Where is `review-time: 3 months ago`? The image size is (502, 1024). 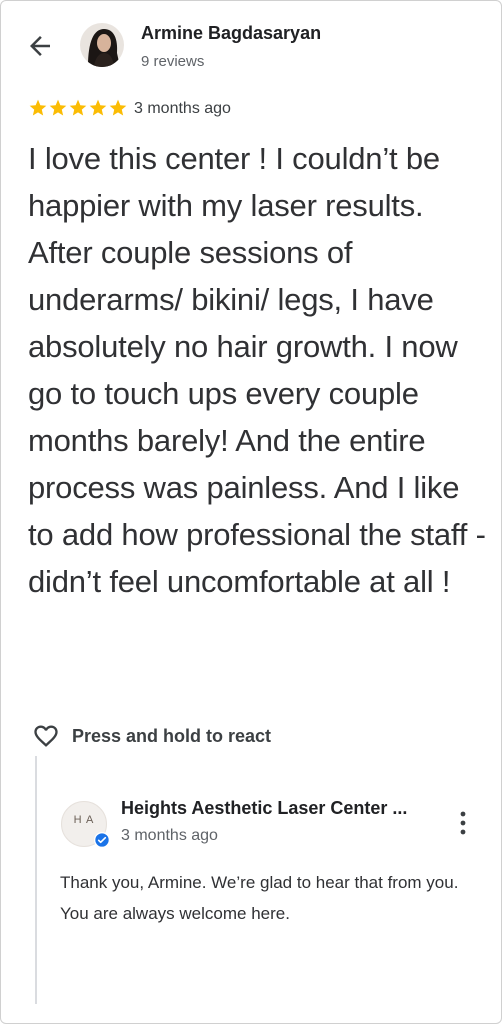
review-time: 3 months ago is located at coordinates (182, 108).